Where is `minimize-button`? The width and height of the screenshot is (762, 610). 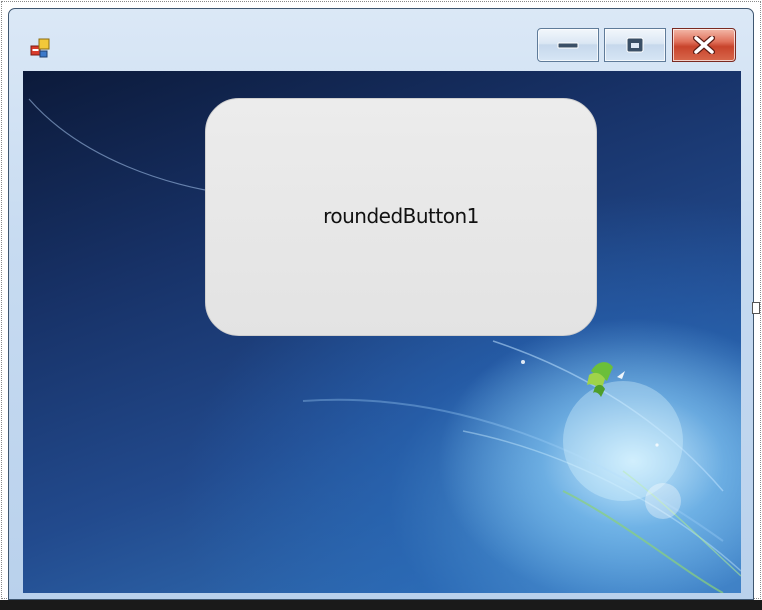 minimize-button is located at coordinates (568, 45).